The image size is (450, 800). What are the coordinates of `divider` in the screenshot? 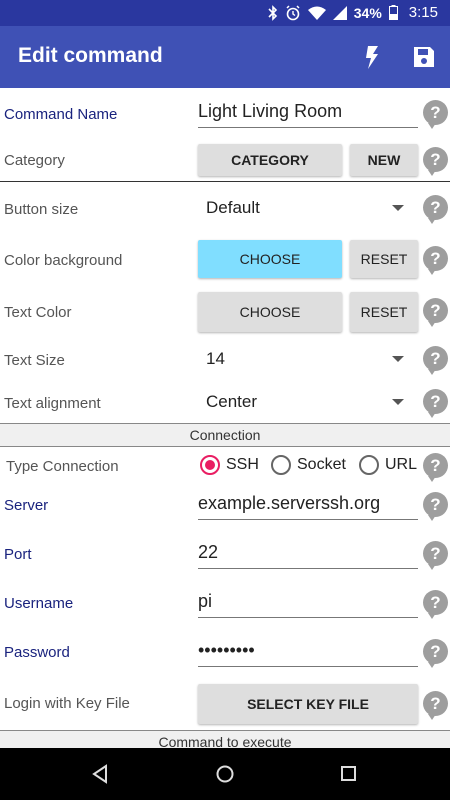 It's located at (225, 181).